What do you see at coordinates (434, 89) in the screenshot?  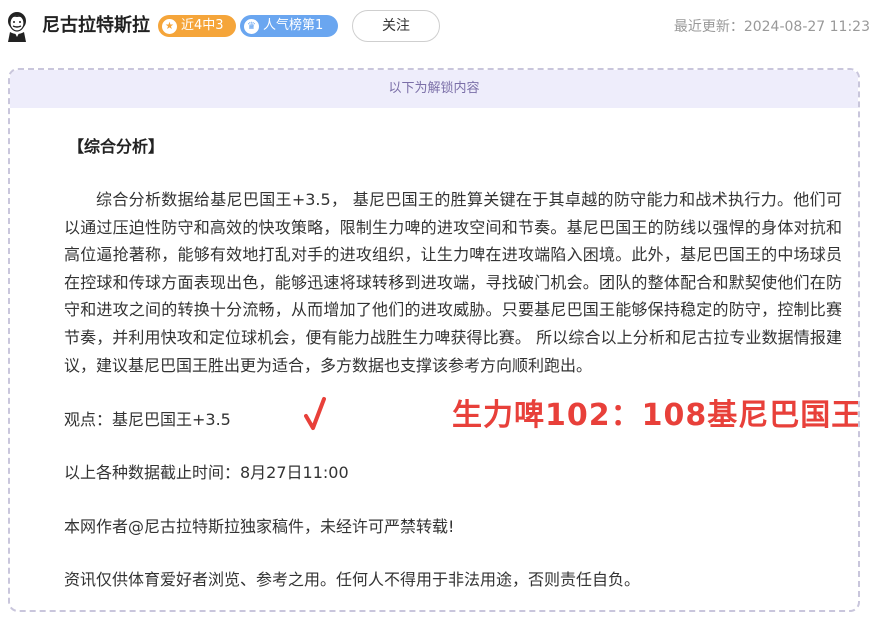 I see `unlock-banner: 以下为解锁内容` at bounding box center [434, 89].